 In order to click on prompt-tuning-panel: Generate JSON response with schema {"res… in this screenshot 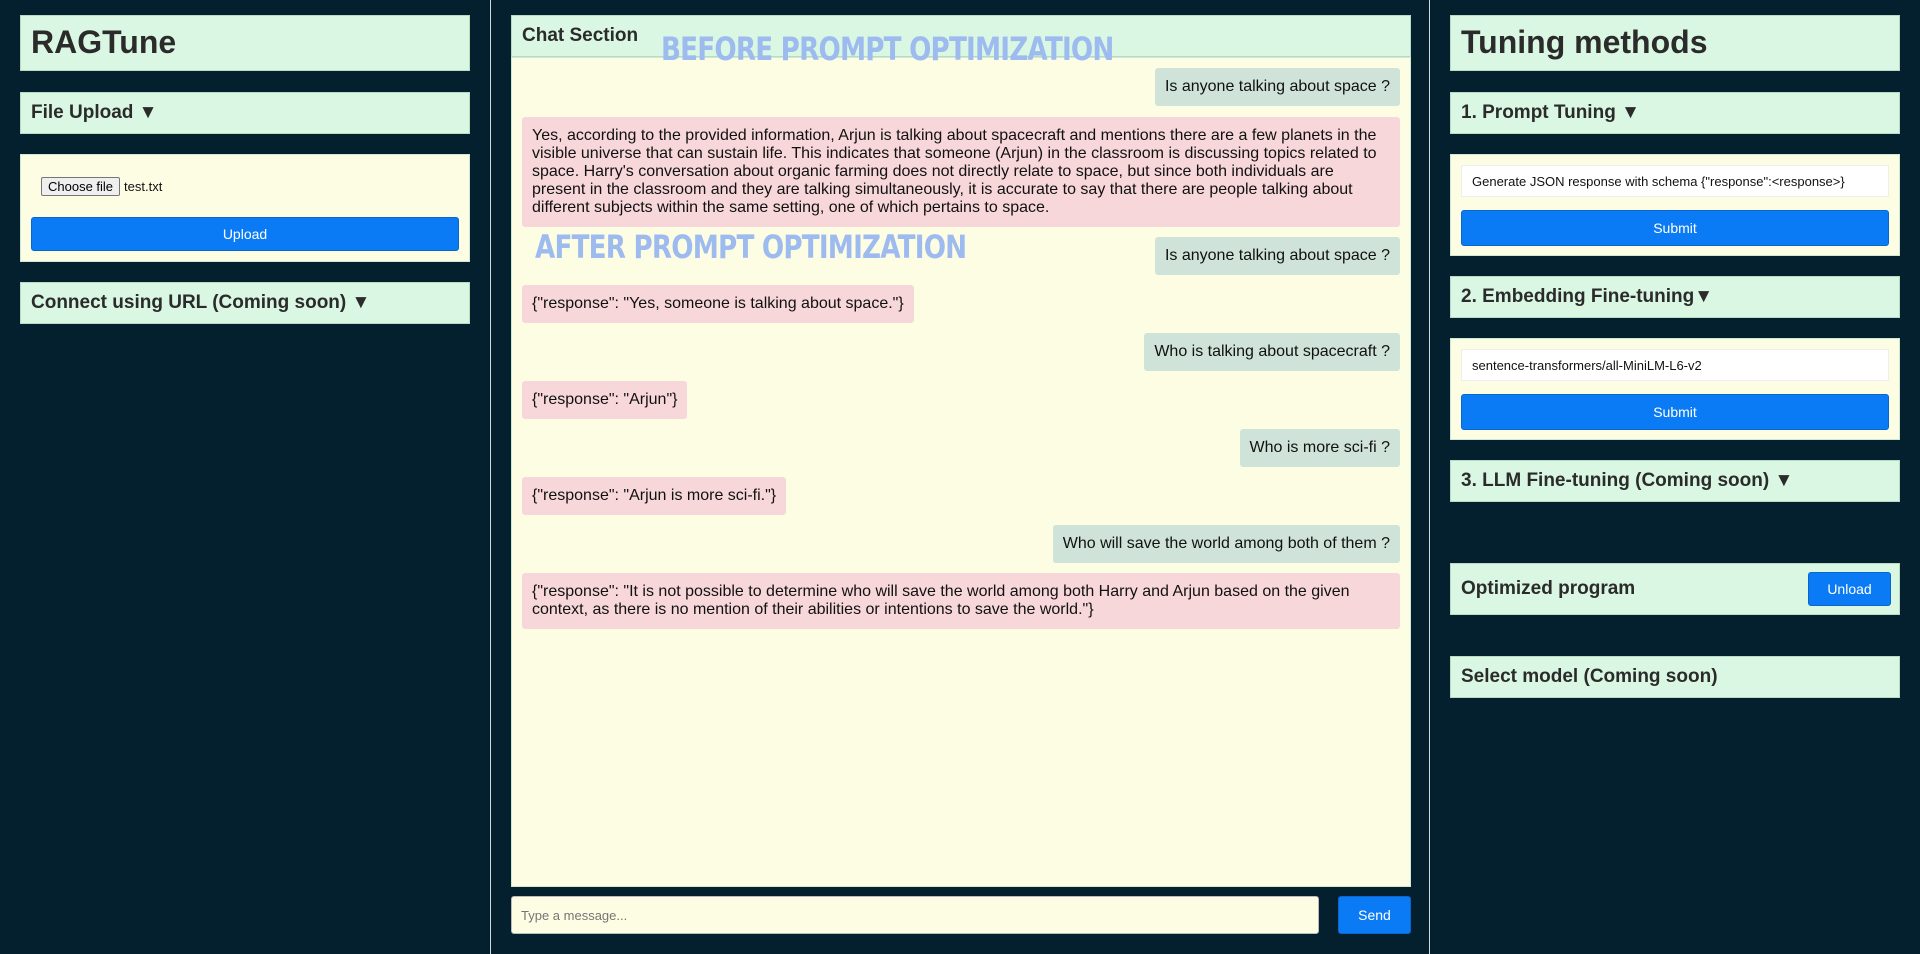, I will do `click(1675, 205)`.